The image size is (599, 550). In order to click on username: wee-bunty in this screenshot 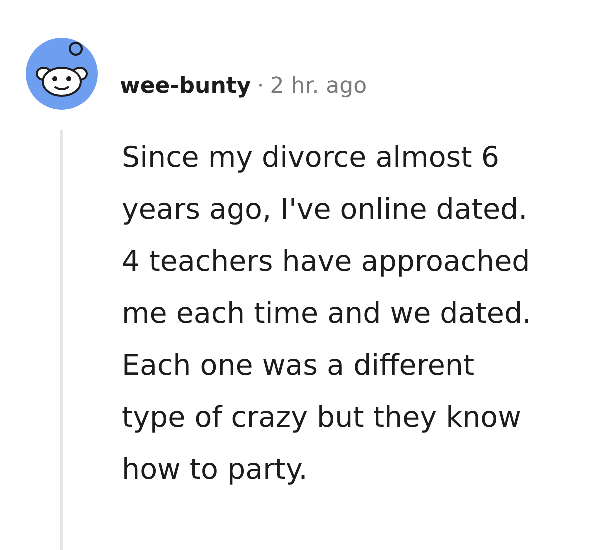, I will do `click(186, 86)`.